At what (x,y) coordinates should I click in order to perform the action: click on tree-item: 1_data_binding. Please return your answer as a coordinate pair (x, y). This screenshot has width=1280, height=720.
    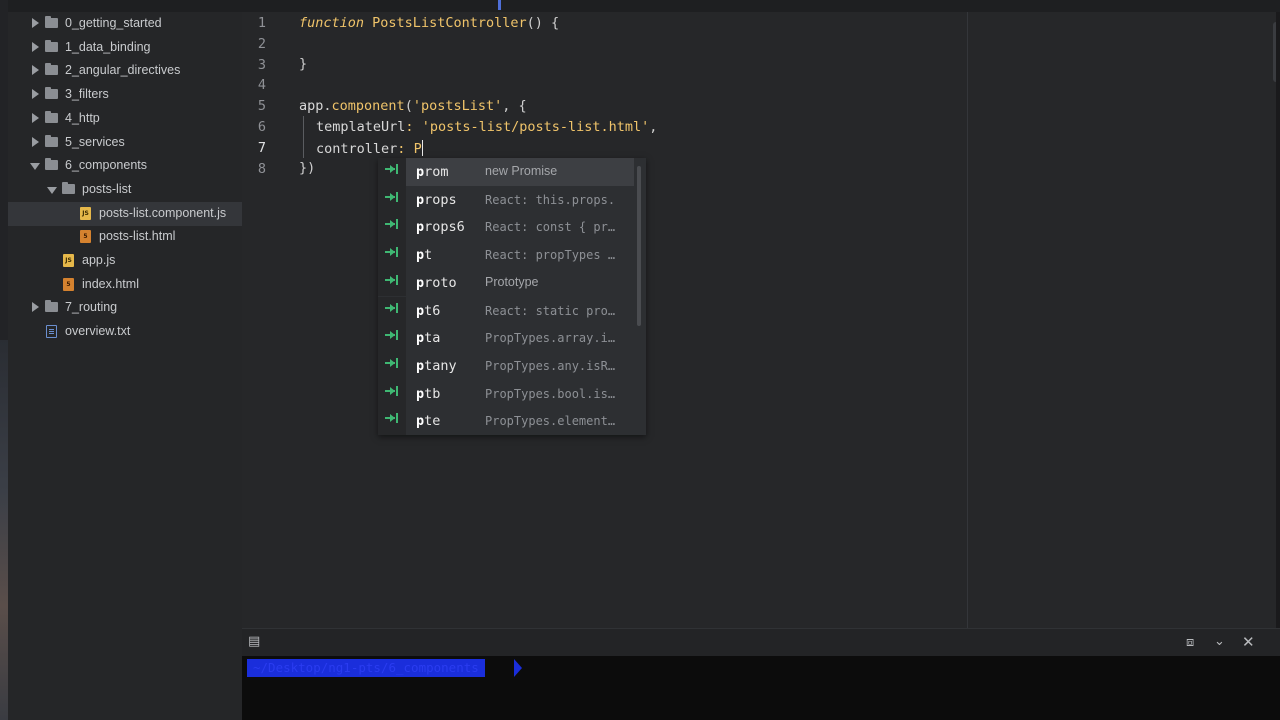
    Looking at the image, I should click on (125, 48).